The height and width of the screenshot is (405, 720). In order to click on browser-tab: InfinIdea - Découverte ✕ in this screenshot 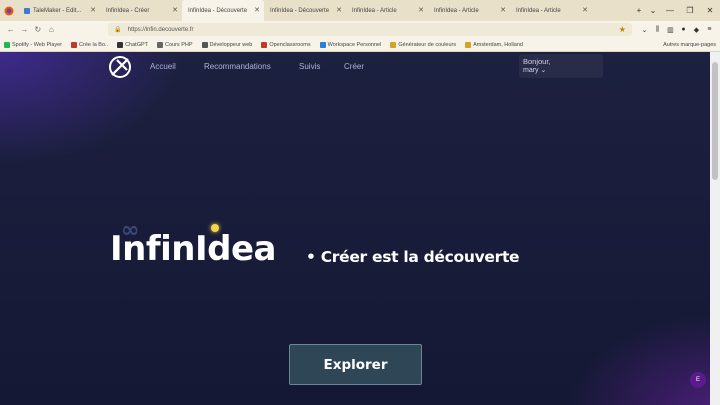, I will do `click(305, 10)`.